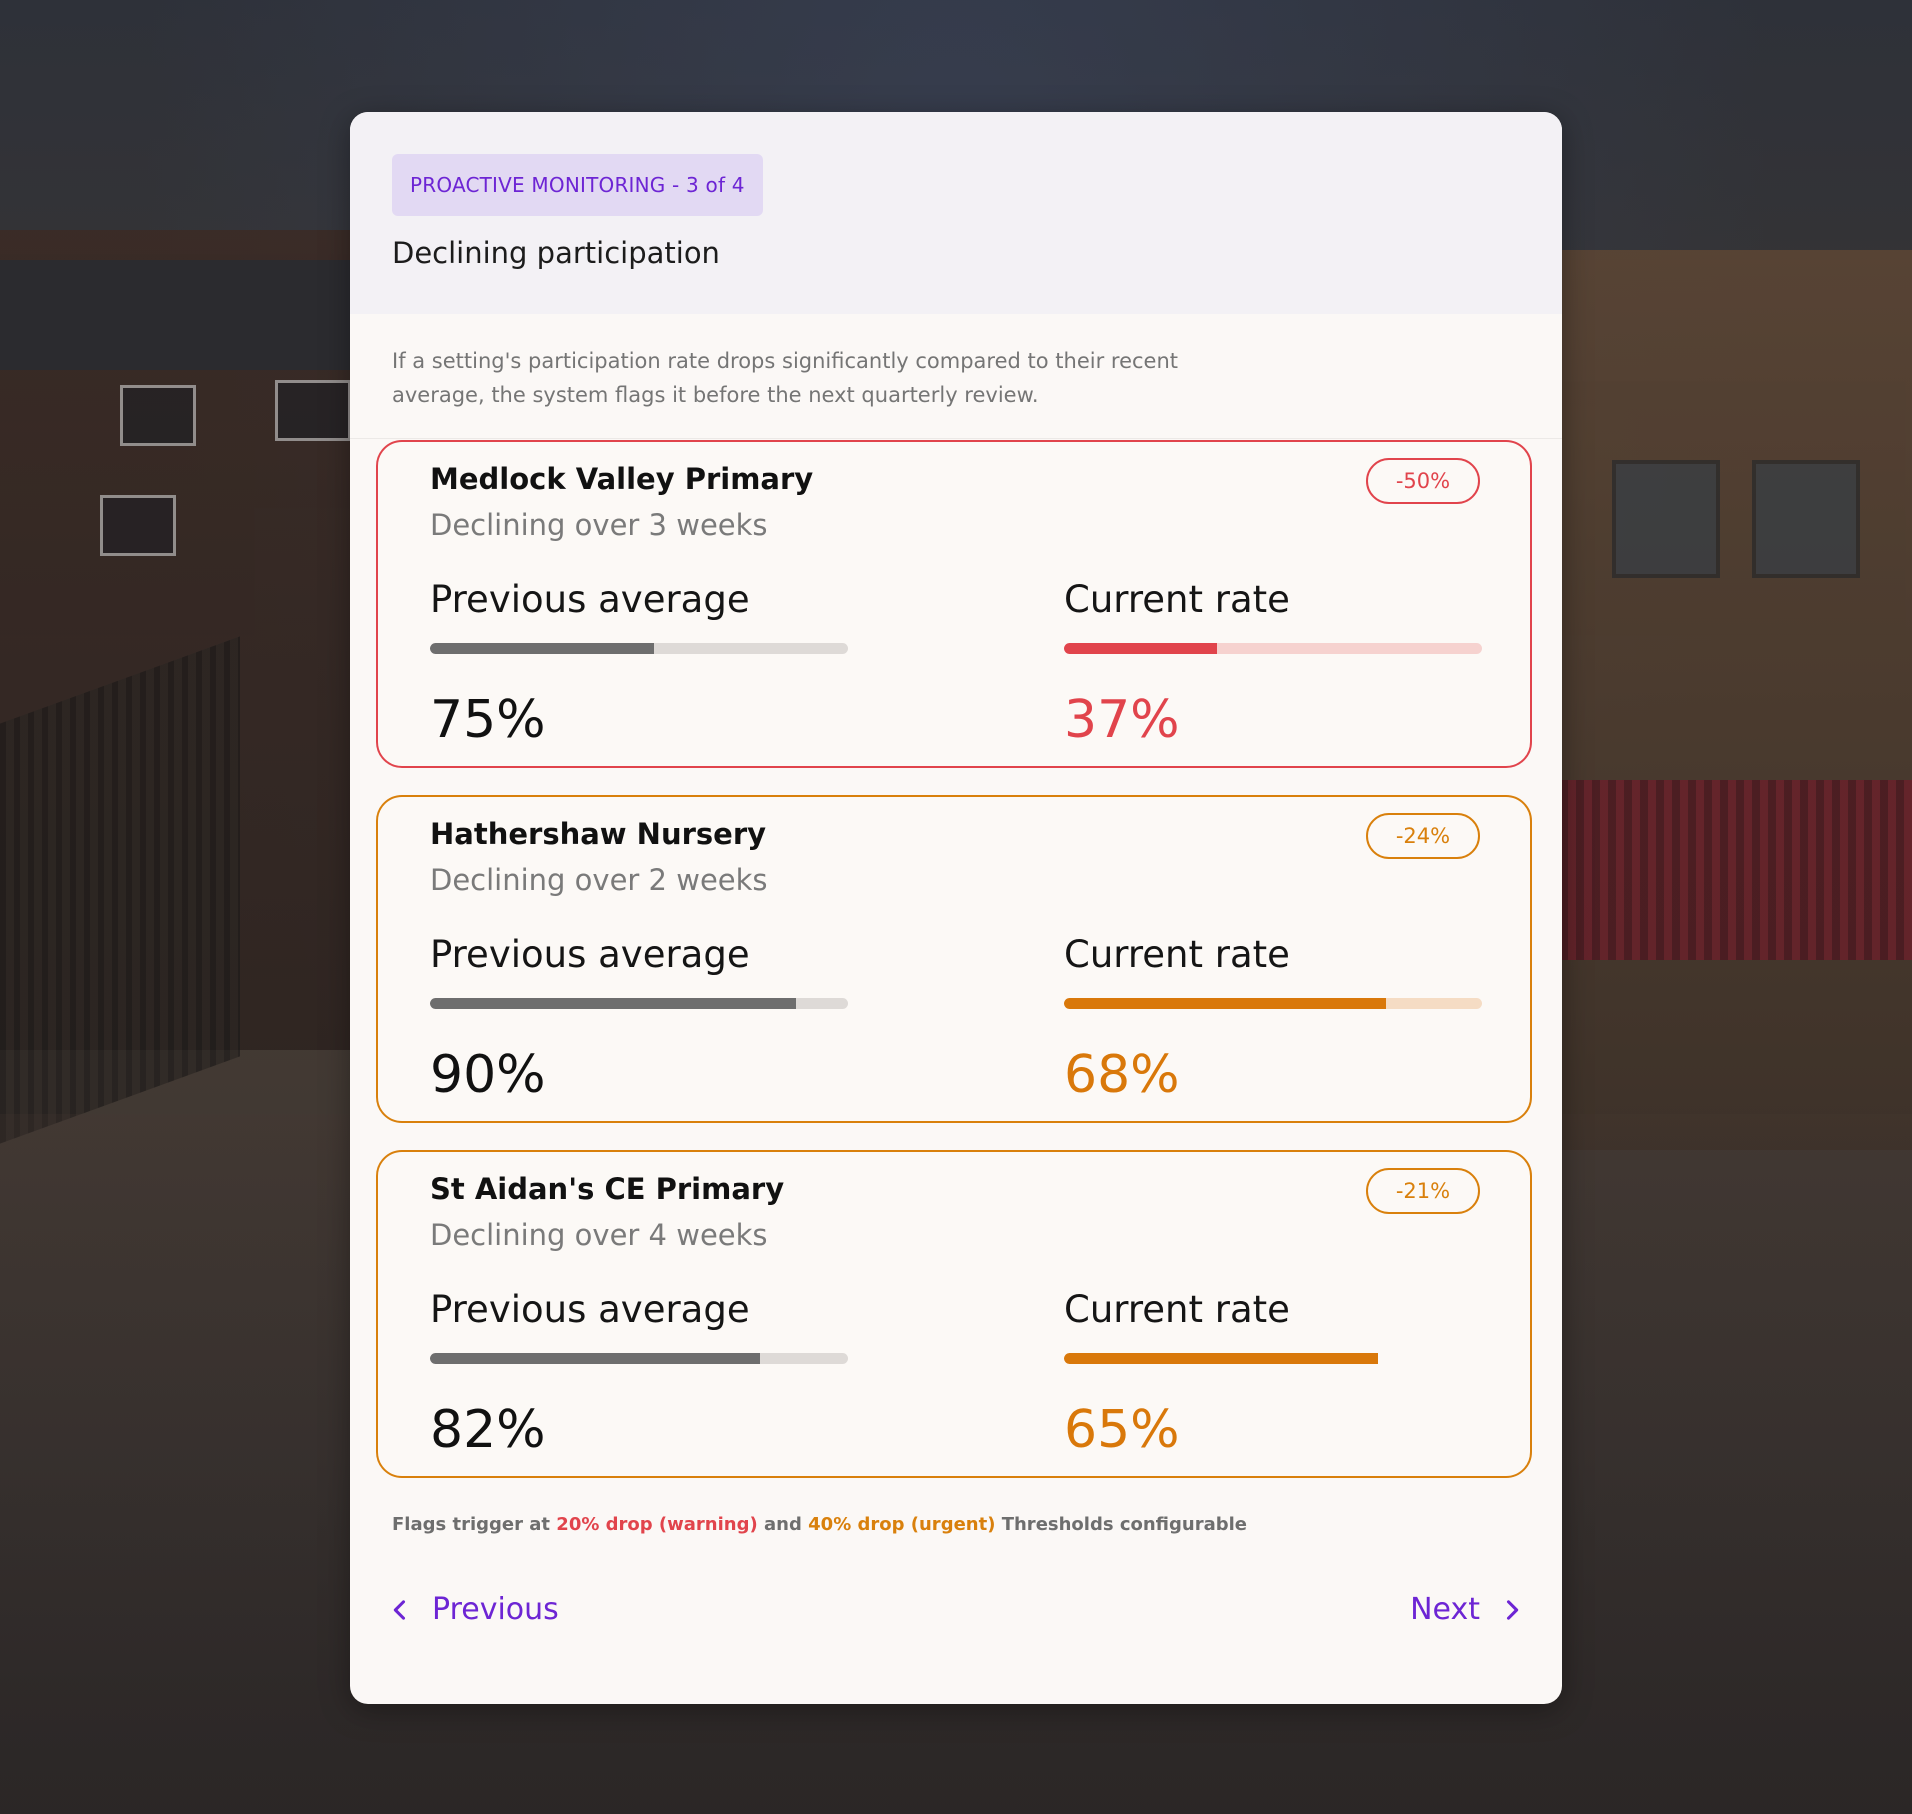 Image resolution: width=1912 pixels, height=1814 pixels. I want to click on decline-duration: Declining over 4 weeks, so click(599, 1235).